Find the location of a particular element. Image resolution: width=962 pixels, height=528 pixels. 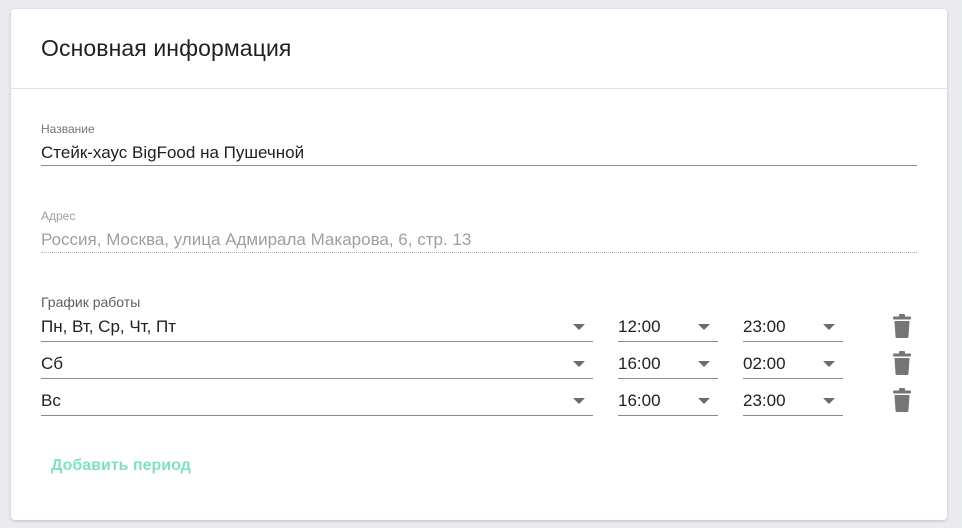

to-time-value: 02:00 is located at coordinates (764, 363).